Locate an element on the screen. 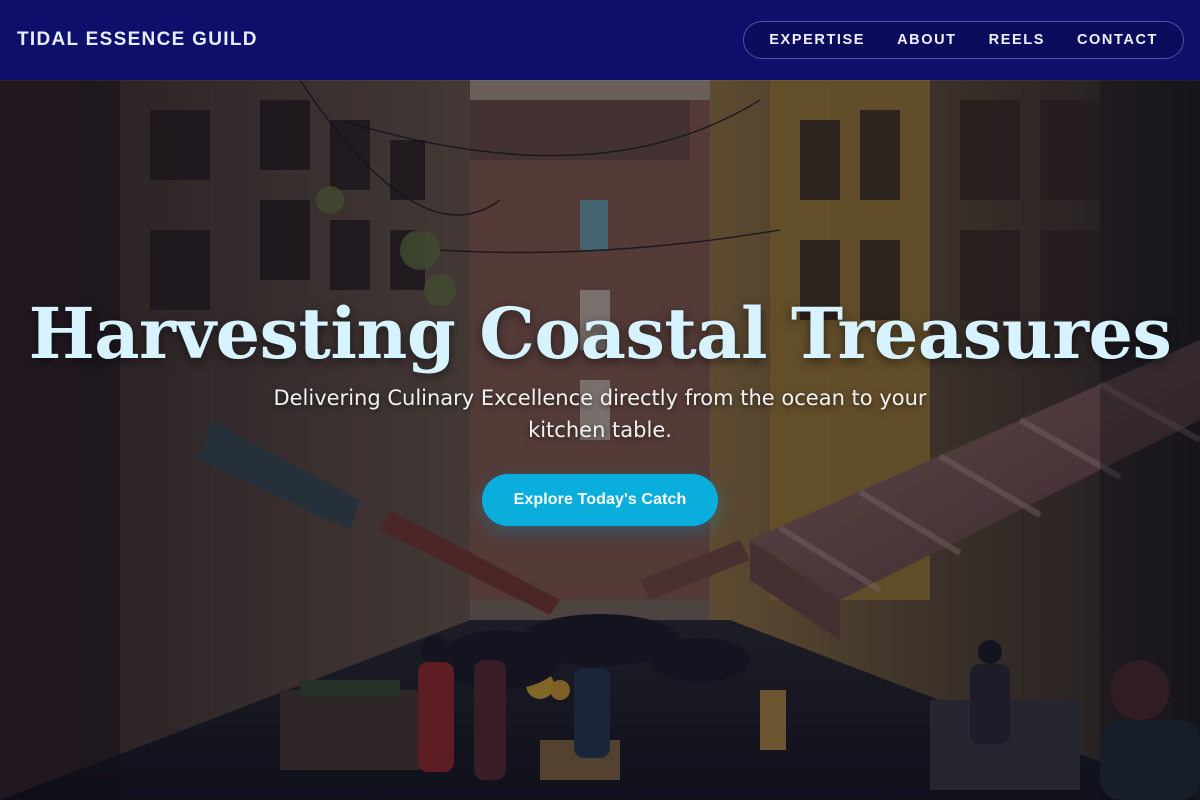 The height and width of the screenshot is (800, 1200). explore-catch-button: Explore Today's Catch is located at coordinates (600, 500).